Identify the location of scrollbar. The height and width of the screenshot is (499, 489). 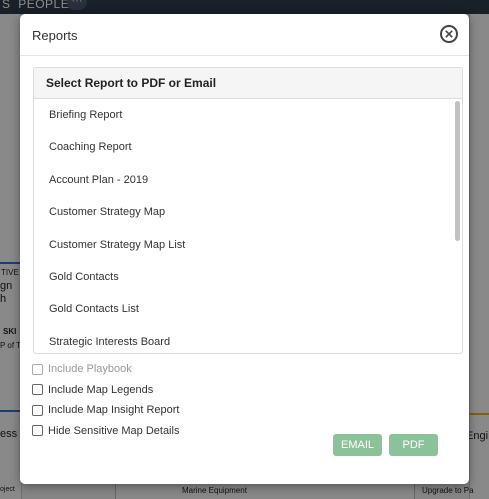
(458, 226).